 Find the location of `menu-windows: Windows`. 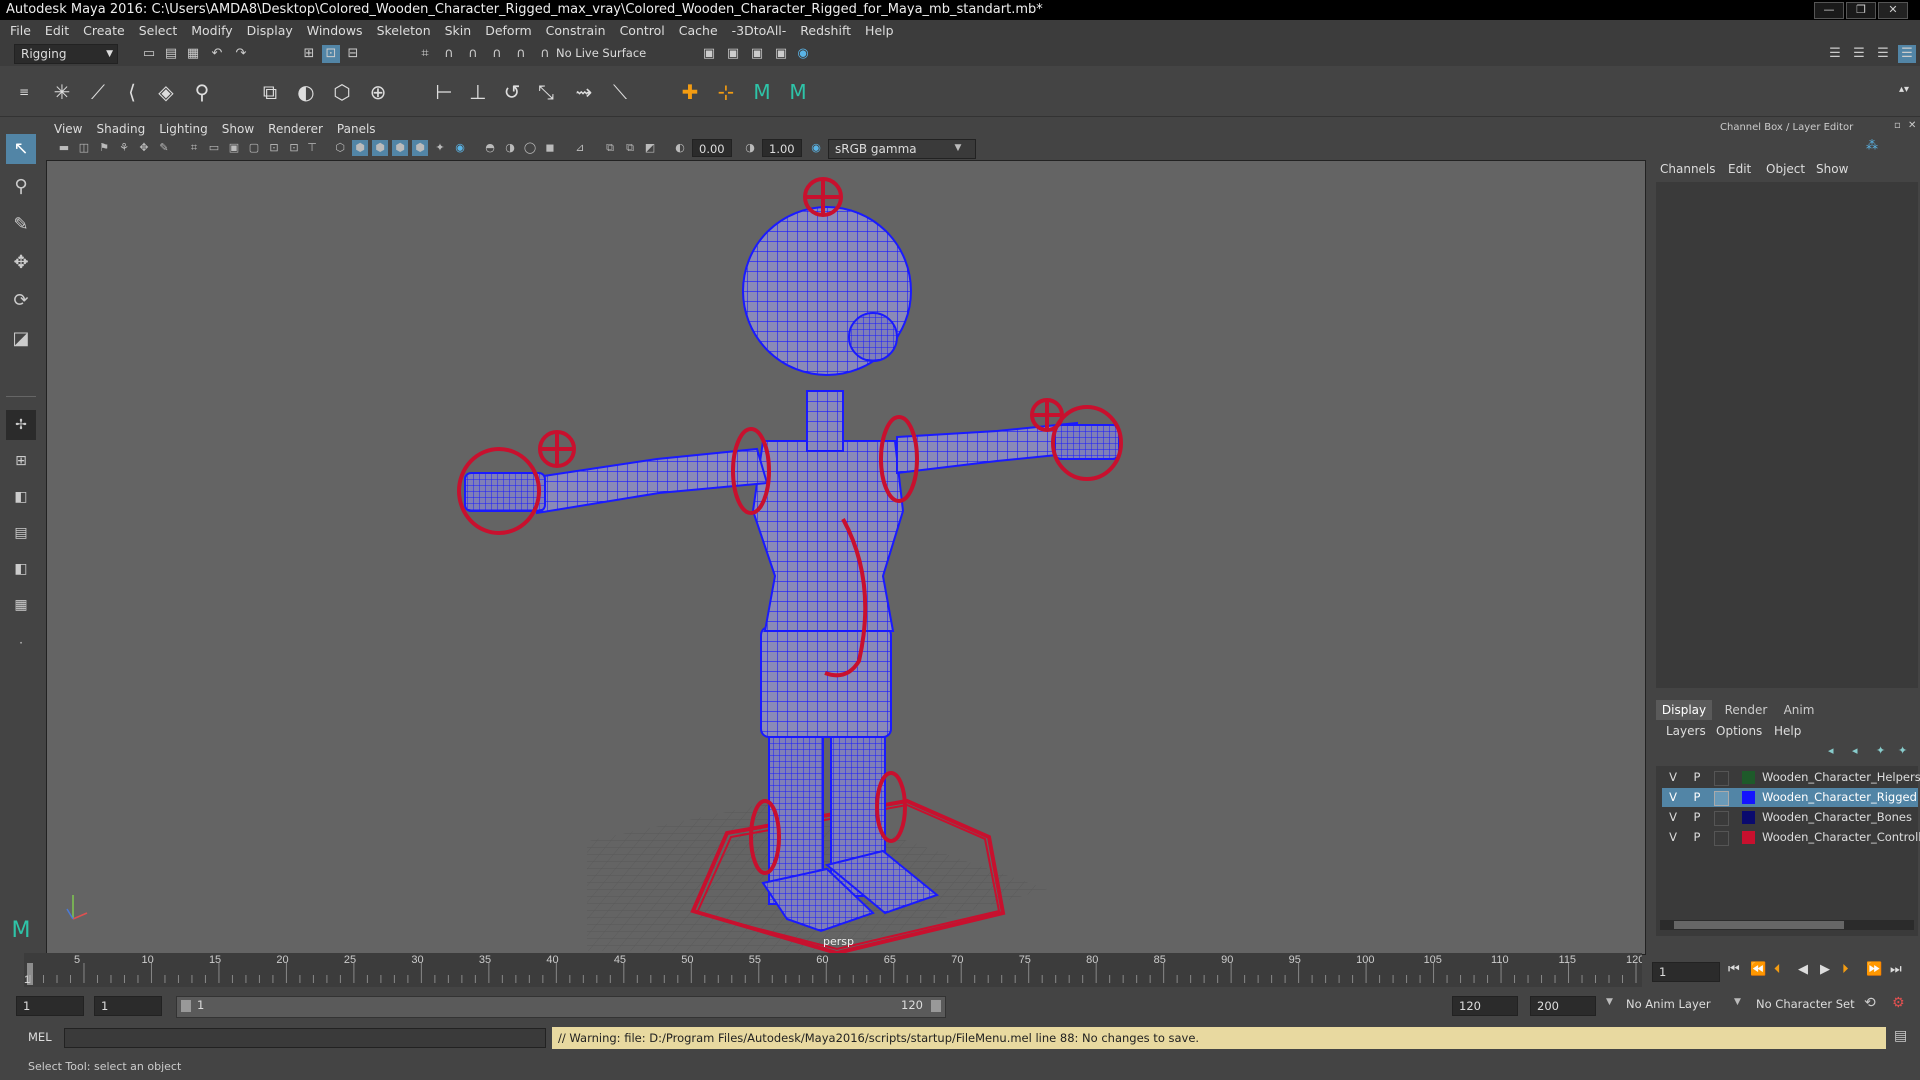

menu-windows: Windows is located at coordinates (335, 31).